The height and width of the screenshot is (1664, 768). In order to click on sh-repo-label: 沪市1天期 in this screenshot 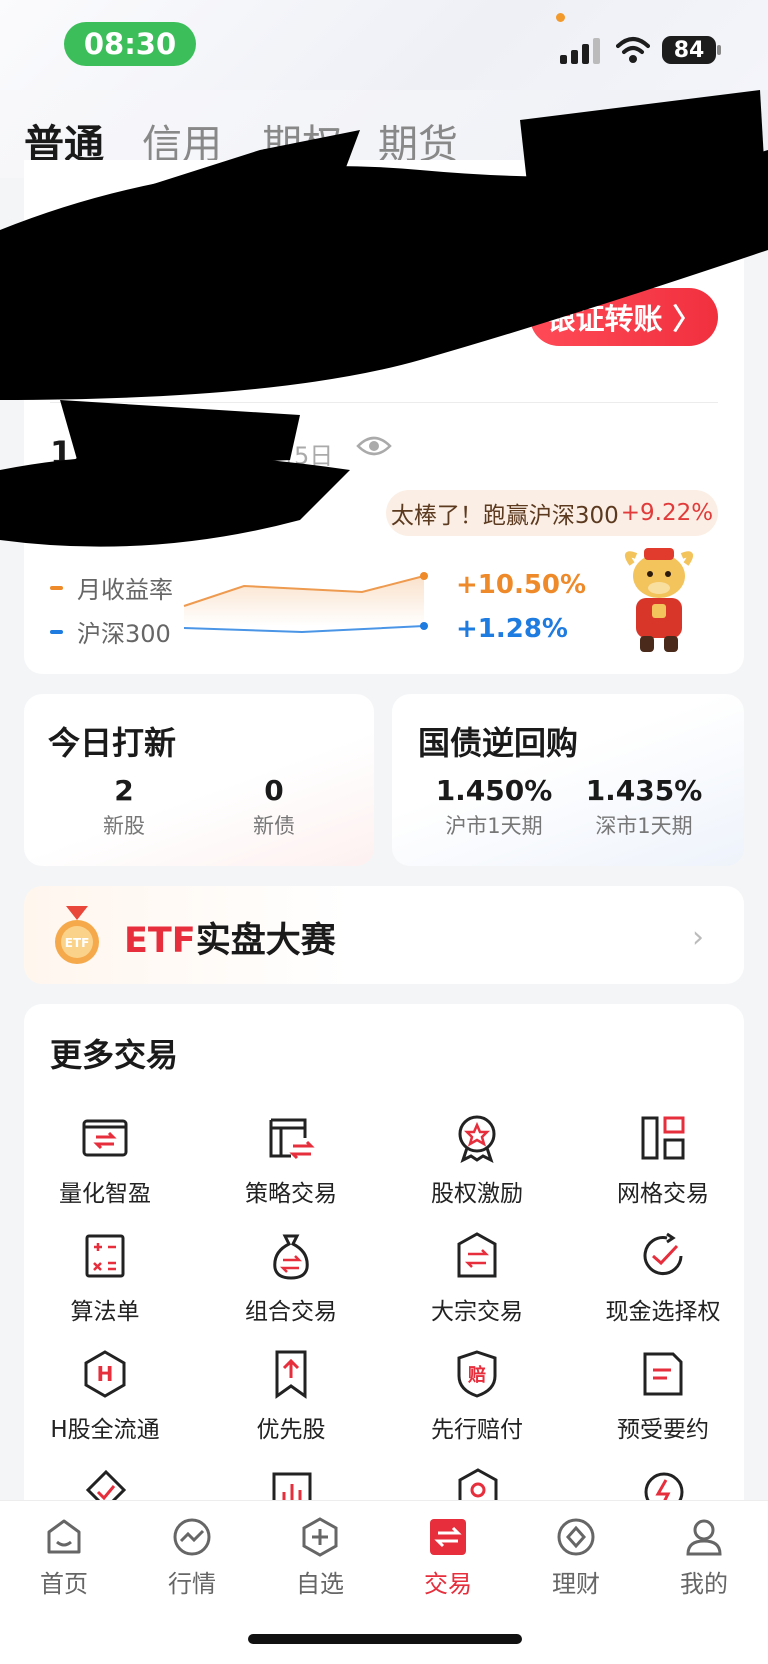, I will do `click(494, 826)`.